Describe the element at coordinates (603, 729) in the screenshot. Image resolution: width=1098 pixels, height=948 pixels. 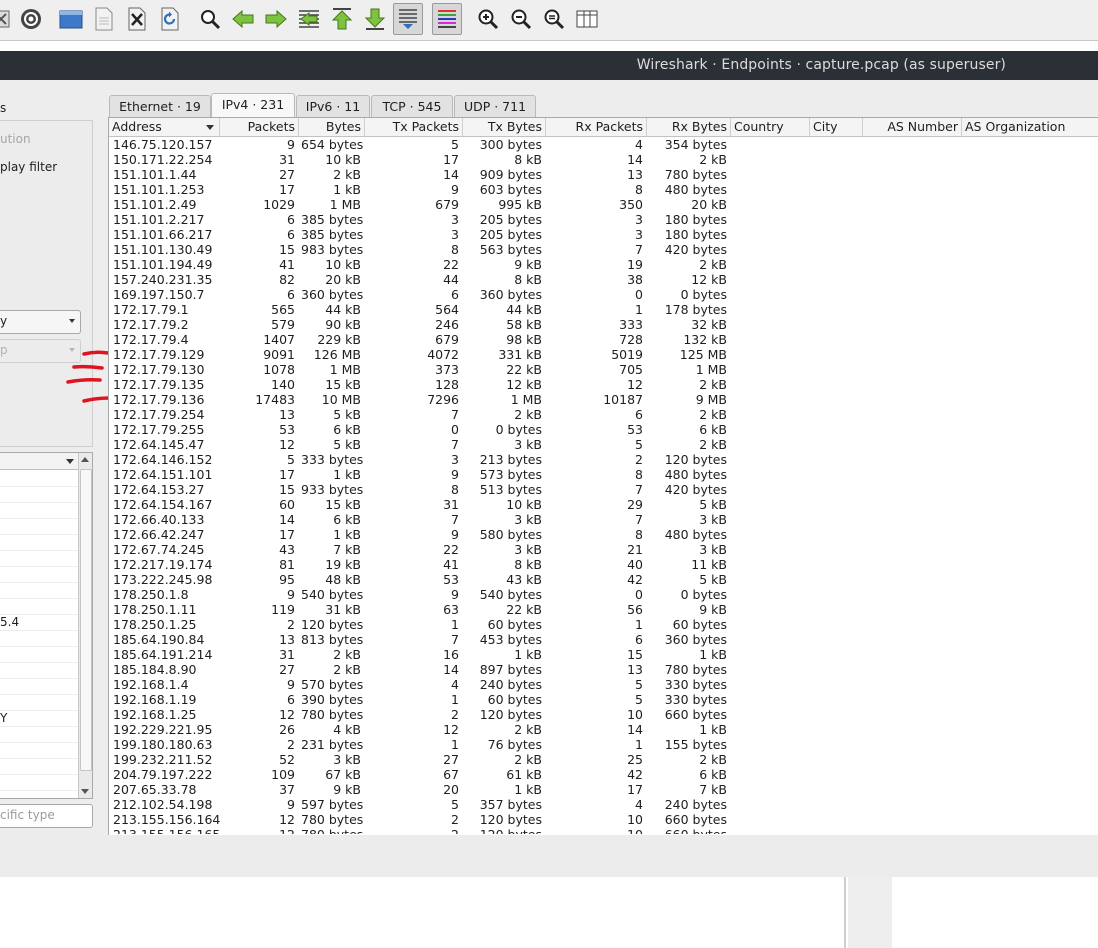
I see `table-row: 192.229.221.95 26 4 kB 12 2 kB 14 1 kB` at that location.